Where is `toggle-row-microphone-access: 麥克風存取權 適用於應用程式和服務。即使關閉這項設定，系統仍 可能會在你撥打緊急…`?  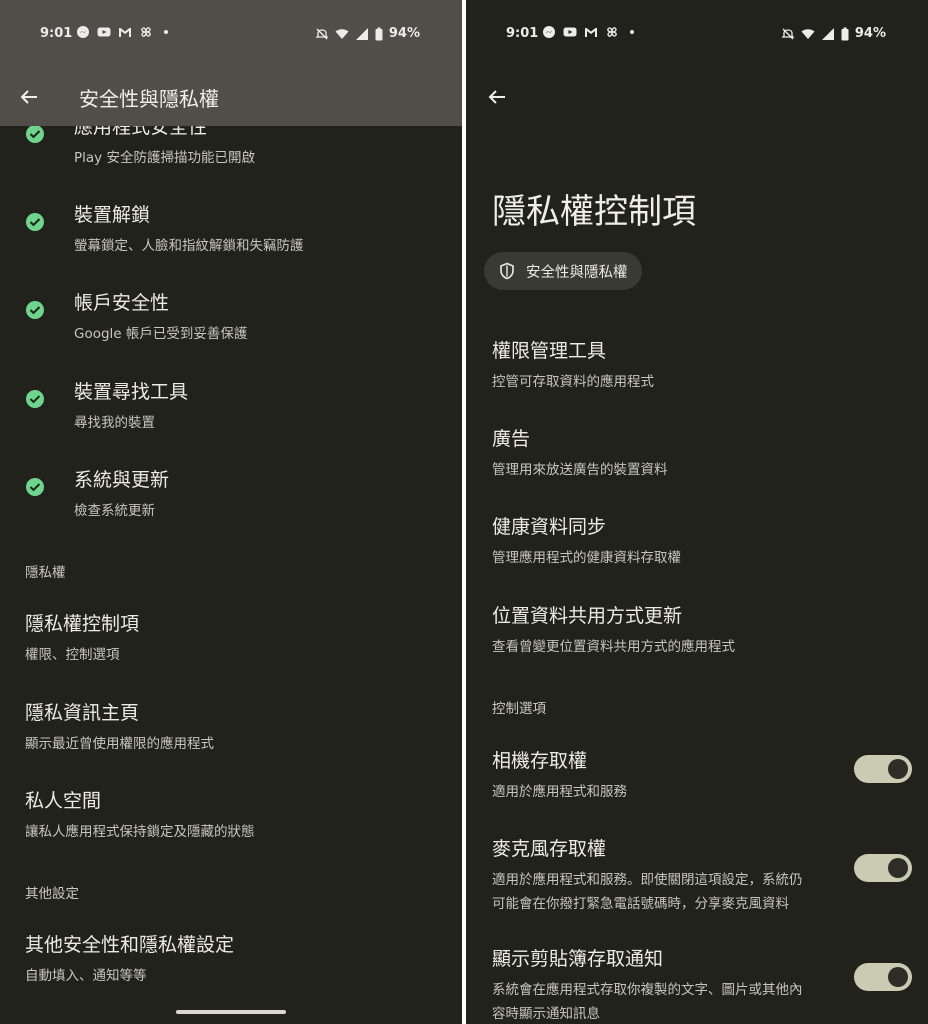
toggle-row-microphone-access: 麥克風存取權 適用於應用程式和服務。即使關閉這項設定，系統仍 可能會在你撥打緊急… is located at coordinates (697, 873).